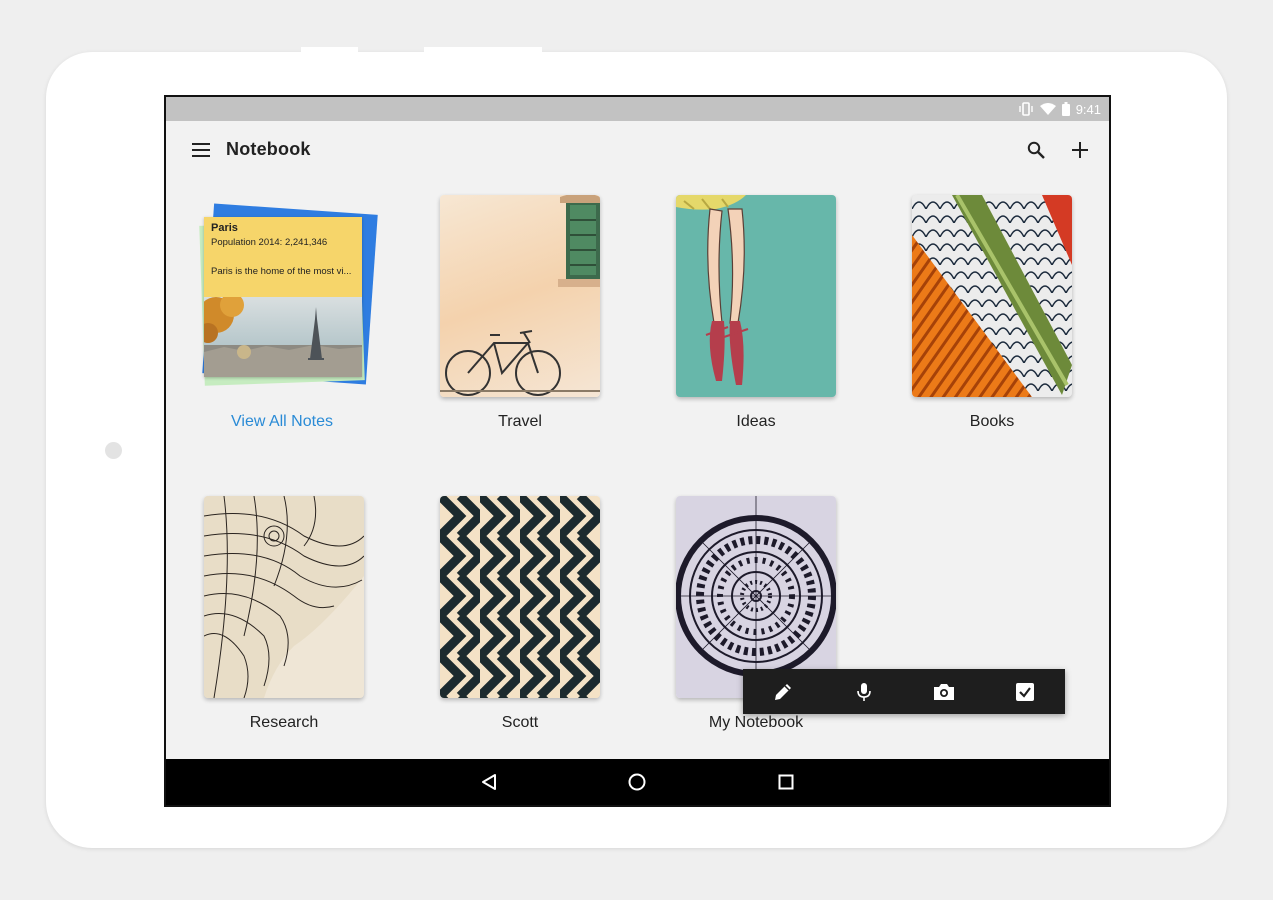  I want to click on home-circle-icon, so click(637, 782).